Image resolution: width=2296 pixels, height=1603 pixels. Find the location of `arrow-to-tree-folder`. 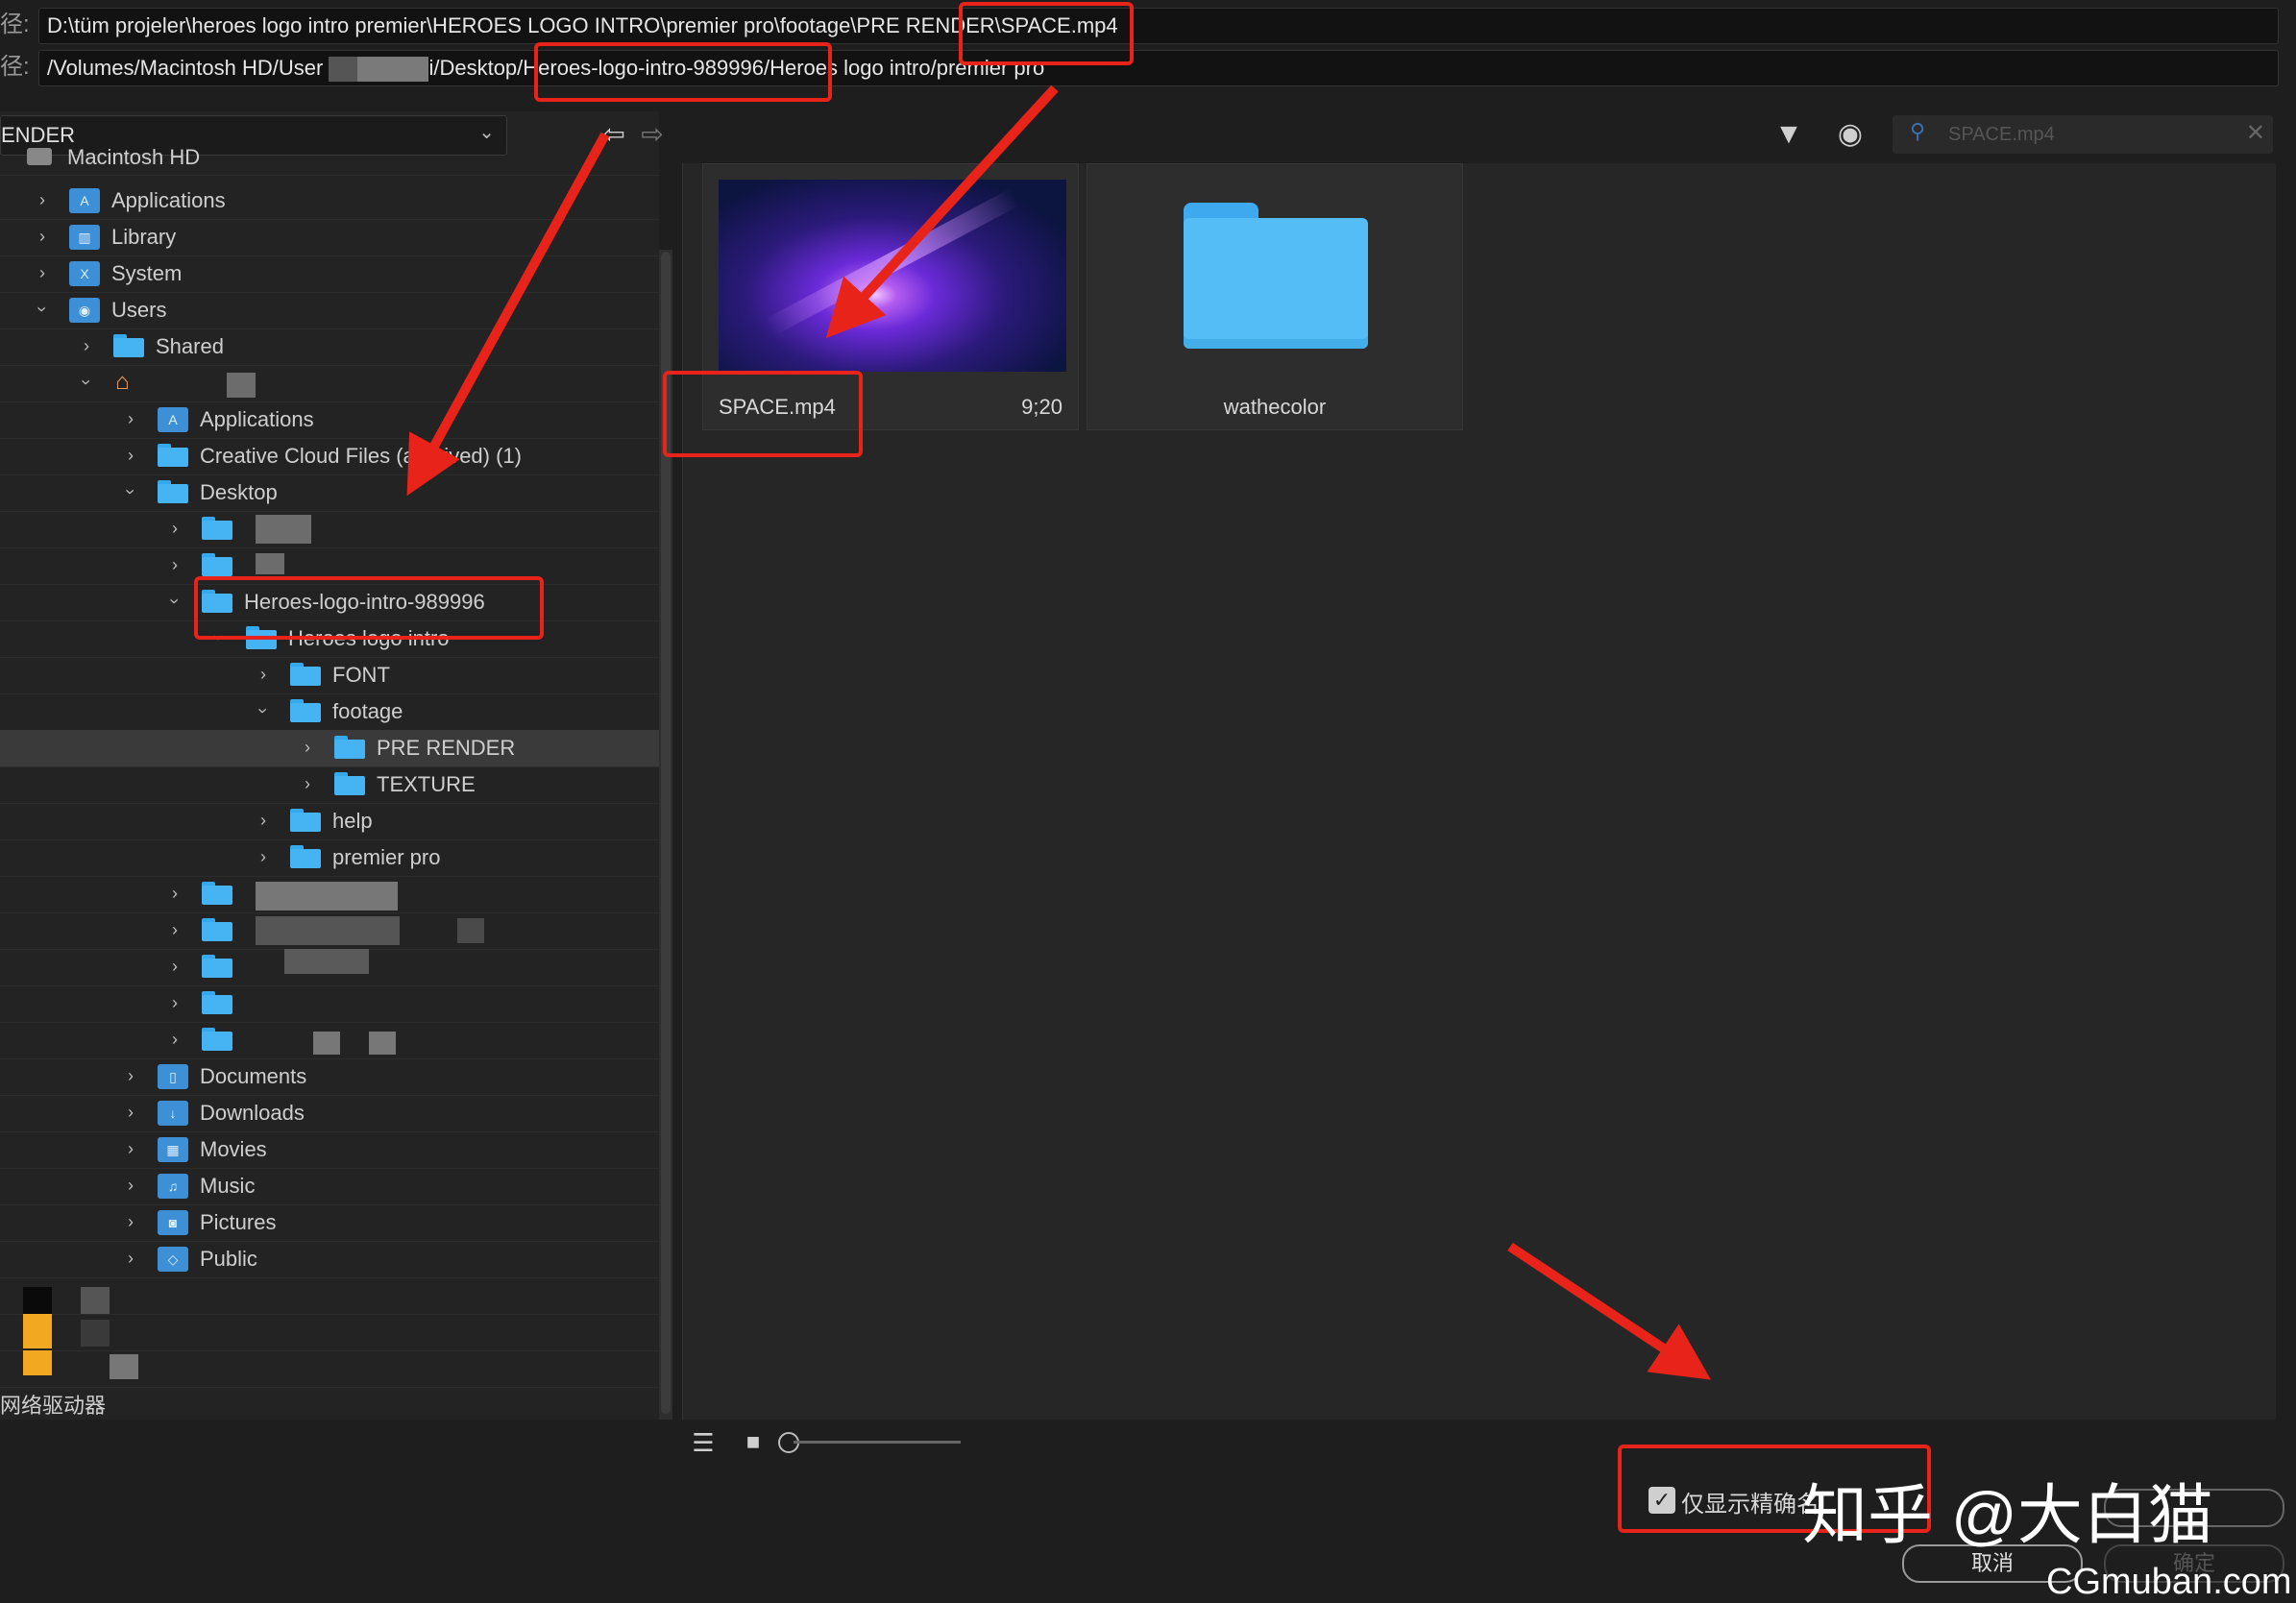

arrow-to-tree-folder is located at coordinates (508, 314).